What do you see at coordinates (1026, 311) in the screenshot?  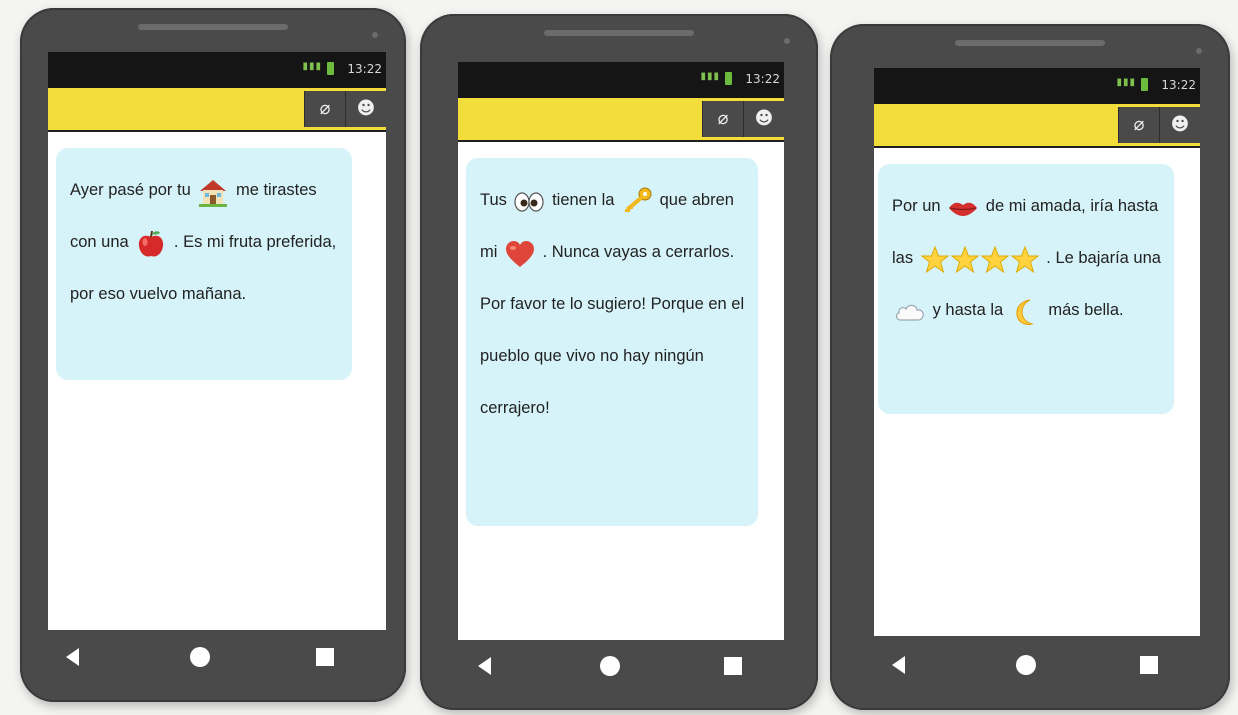 I see `moon-emoji-icon` at bounding box center [1026, 311].